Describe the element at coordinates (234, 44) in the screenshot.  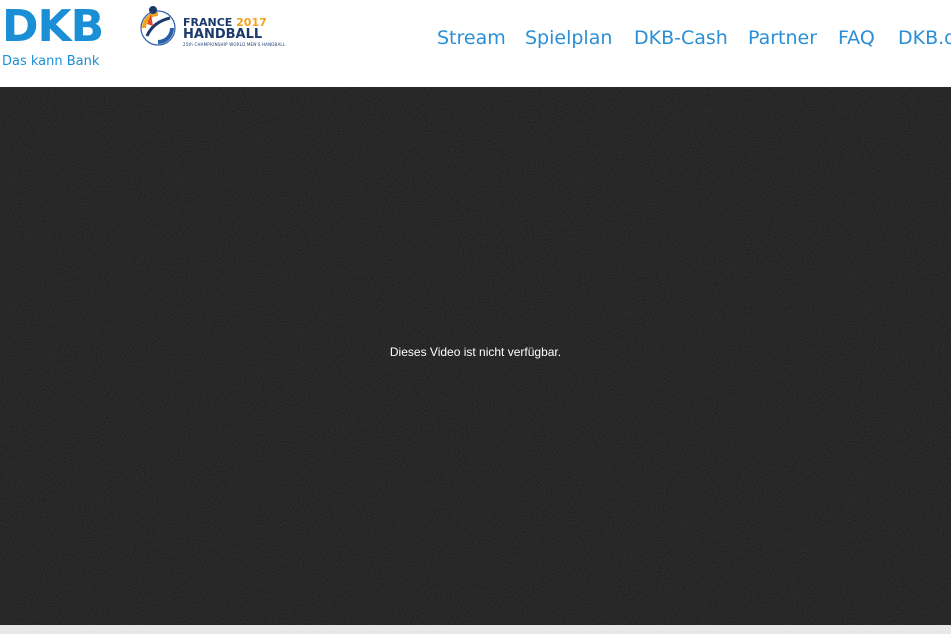
I see `event-subtitle: 25th CHAMPIONSHIP WORLD MEN'S HANDBALL` at that location.